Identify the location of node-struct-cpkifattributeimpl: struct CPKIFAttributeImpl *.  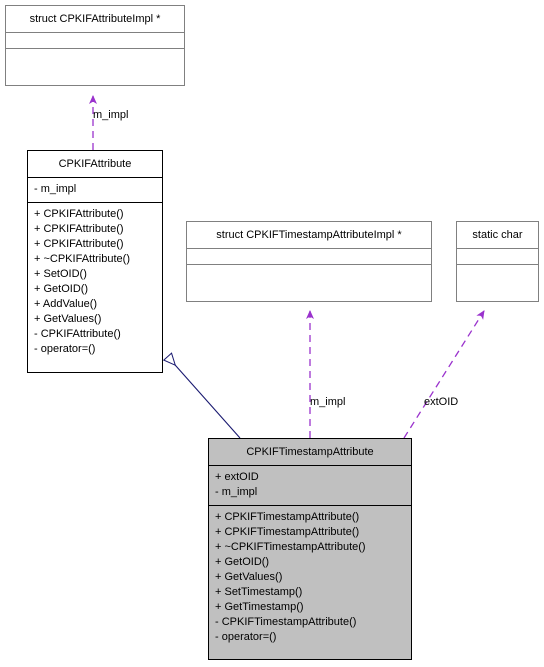
(95, 45).